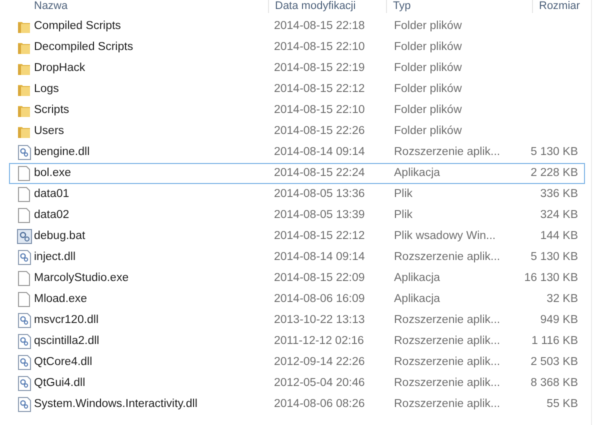 Image resolution: width=606 pixels, height=425 pixels. I want to click on file-row: qscintilla2.dll 2011-12-12 02:16 Rozszerzenie aplik... 1 116 KB, so click(297, 341).